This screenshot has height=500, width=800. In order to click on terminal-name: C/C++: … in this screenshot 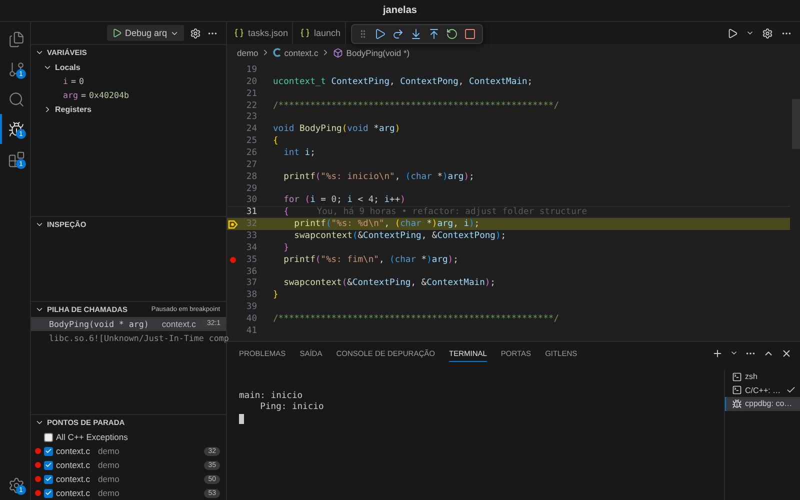, I will do `click(763, 390)`.